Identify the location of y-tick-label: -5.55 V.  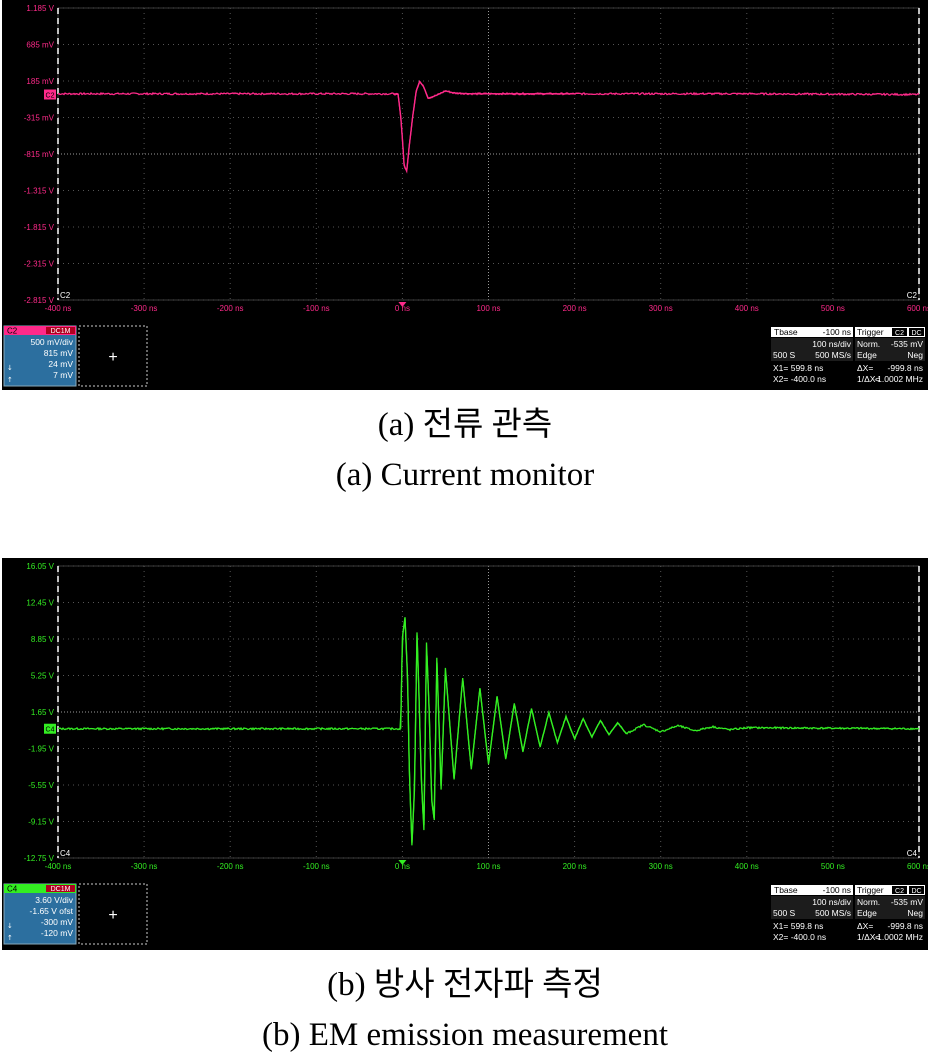
(41, 785).